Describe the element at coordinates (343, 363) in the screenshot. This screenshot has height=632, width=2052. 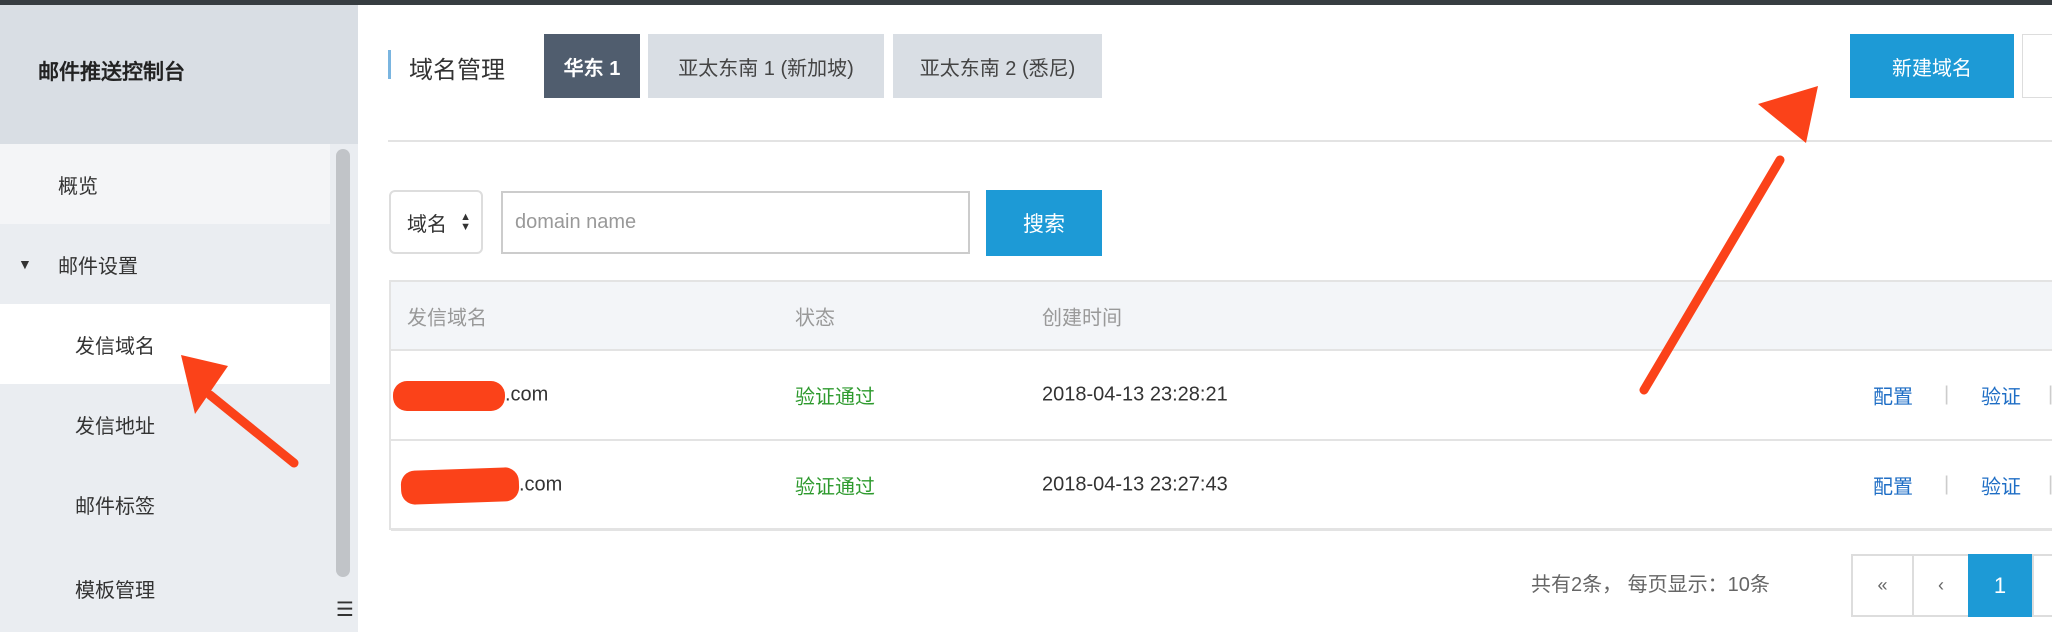
I see `sidebar-scrollbar` at that location.